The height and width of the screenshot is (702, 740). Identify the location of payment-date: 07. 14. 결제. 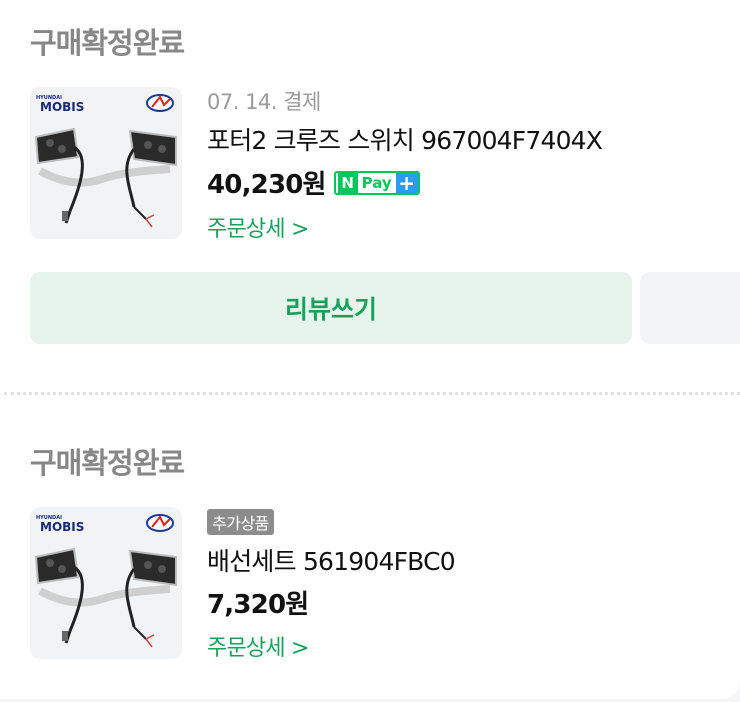
(264, 102).